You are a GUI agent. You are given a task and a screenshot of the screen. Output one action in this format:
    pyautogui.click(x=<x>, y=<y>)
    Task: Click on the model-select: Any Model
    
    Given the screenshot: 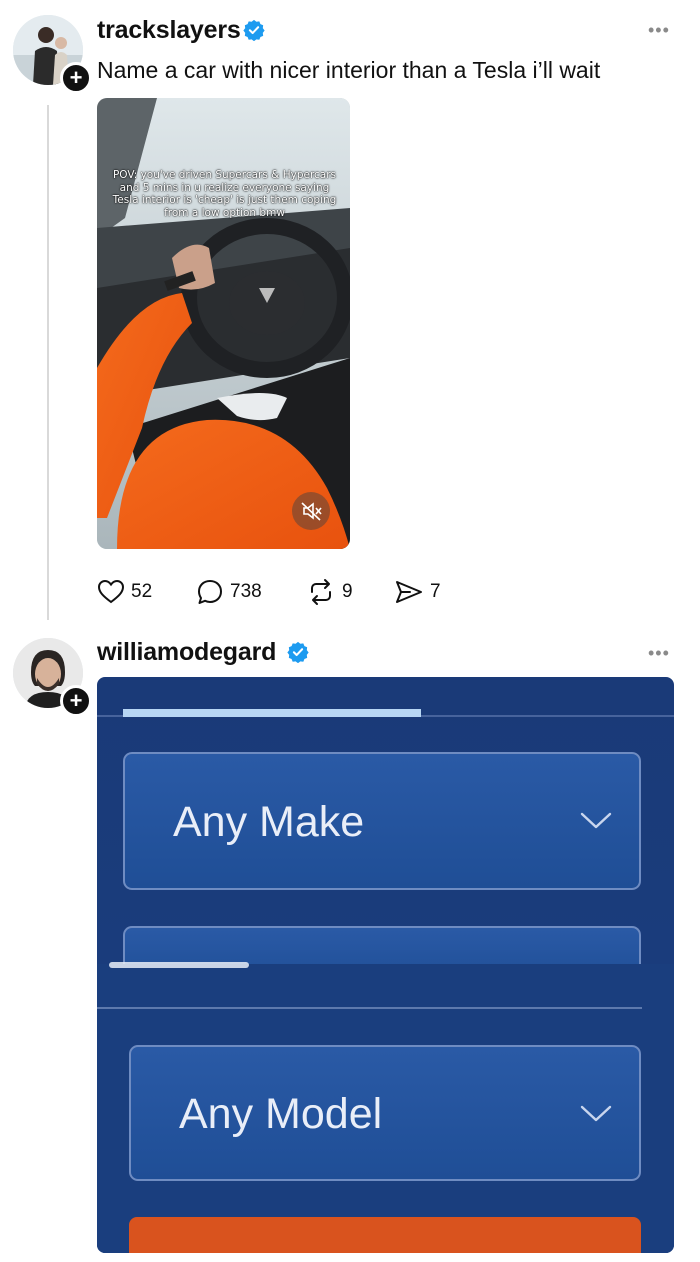 What is the action you would take?
    pyautogui.click(x=385, y=1113)
    